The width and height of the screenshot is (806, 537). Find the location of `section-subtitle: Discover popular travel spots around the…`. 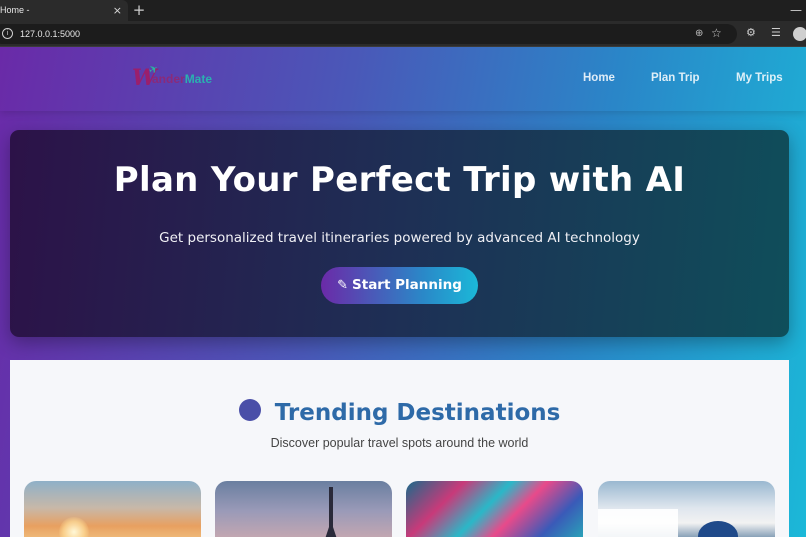

section-subtitle: Discover popular travel spots around the… is located at coordinates (399, 443).